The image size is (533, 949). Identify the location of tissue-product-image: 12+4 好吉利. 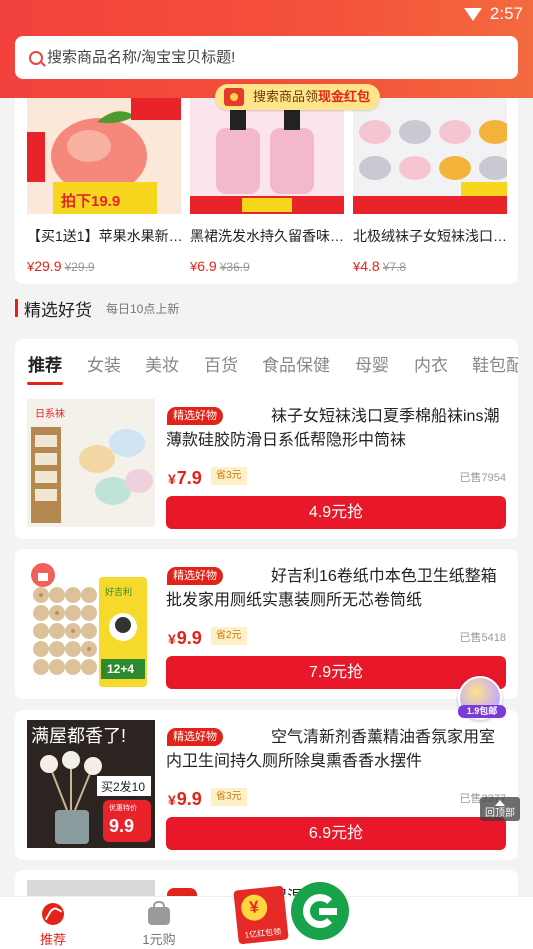
(91, 623).